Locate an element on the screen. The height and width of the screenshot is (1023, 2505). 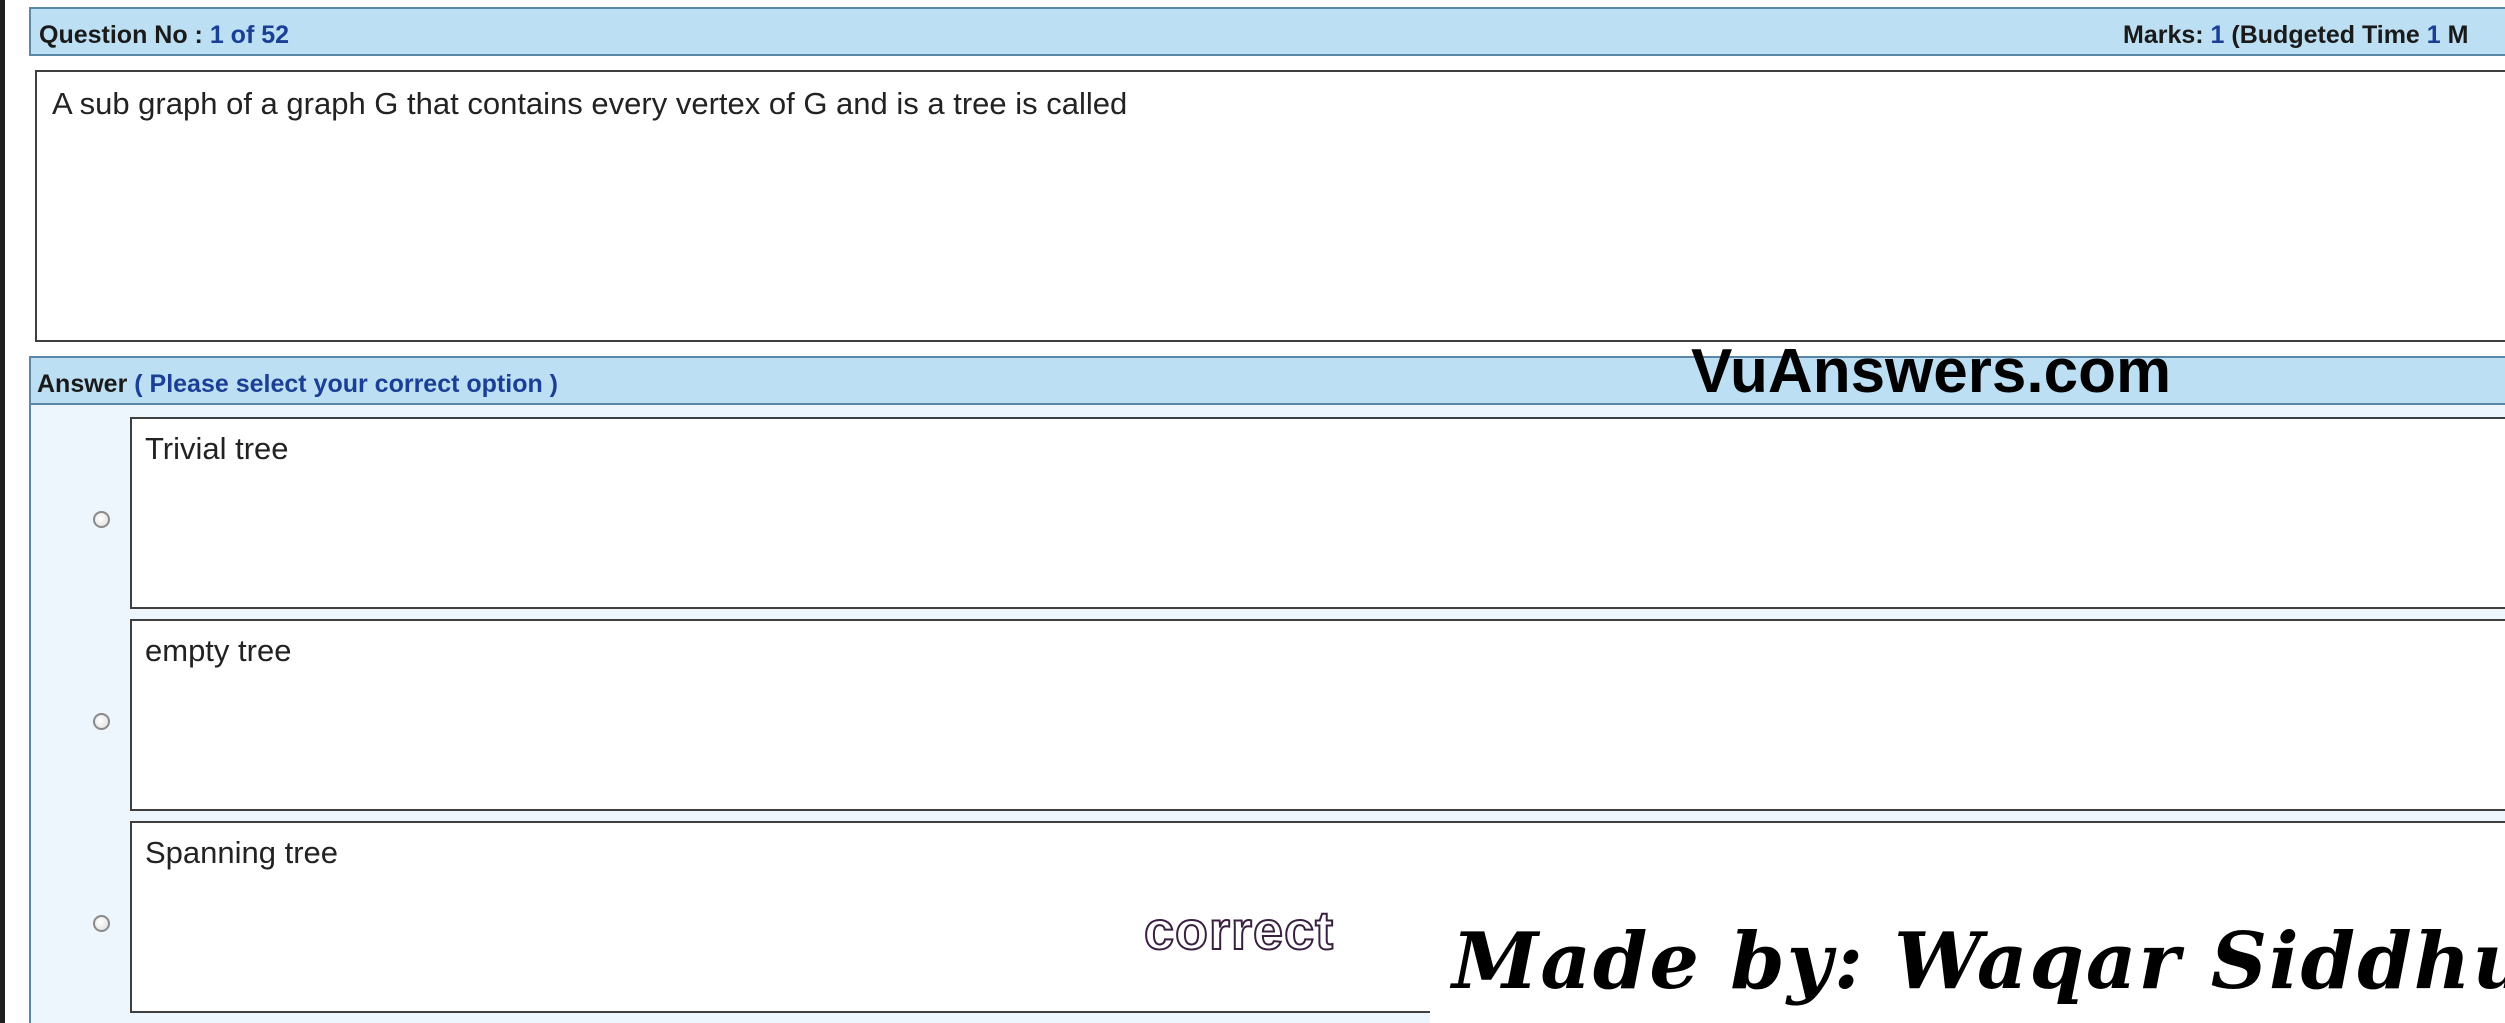
option-text-3: Spanning tree is located at coordinates (242, 852).